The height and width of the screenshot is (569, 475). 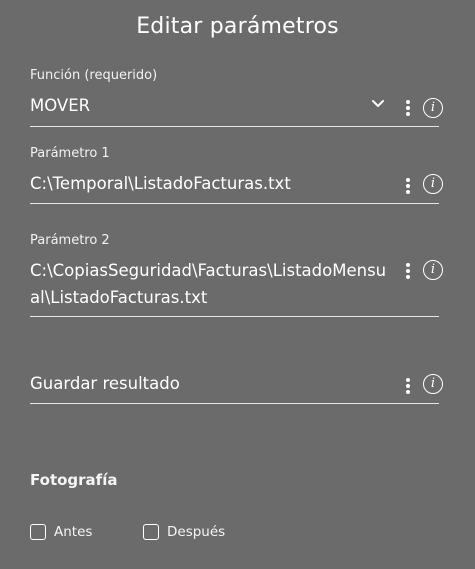 What do you see at coordinates (234, 203) in the screenshot?
I see `parameter-1-underline` at bounding box center [234, 203].